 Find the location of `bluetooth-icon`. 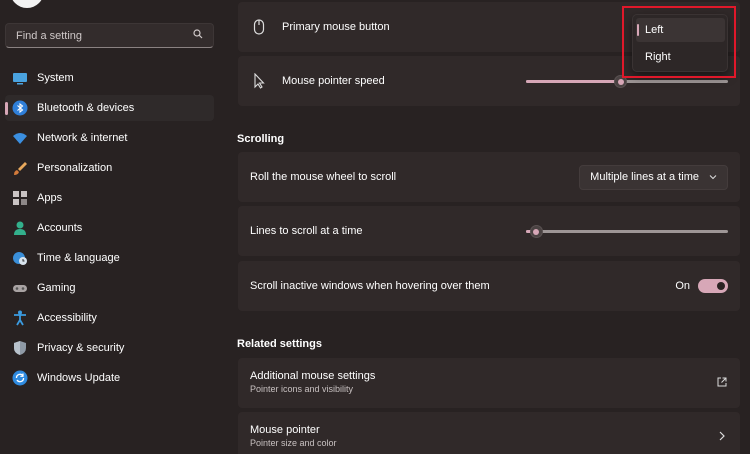

bluetooth-icon is located at coordinates (20, 108).